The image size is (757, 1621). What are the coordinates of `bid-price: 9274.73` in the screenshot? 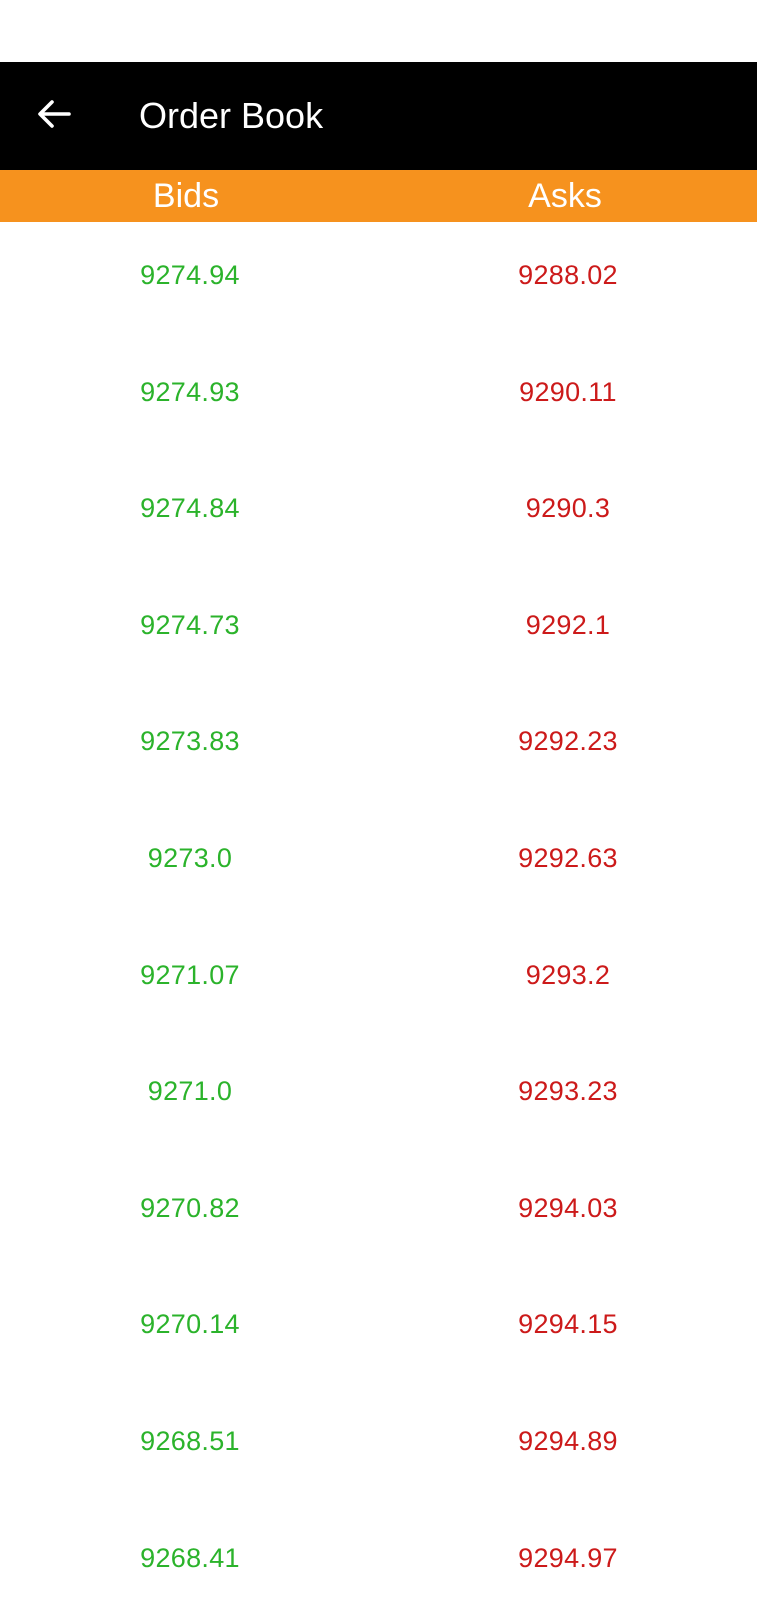 It's located at (190, 625).